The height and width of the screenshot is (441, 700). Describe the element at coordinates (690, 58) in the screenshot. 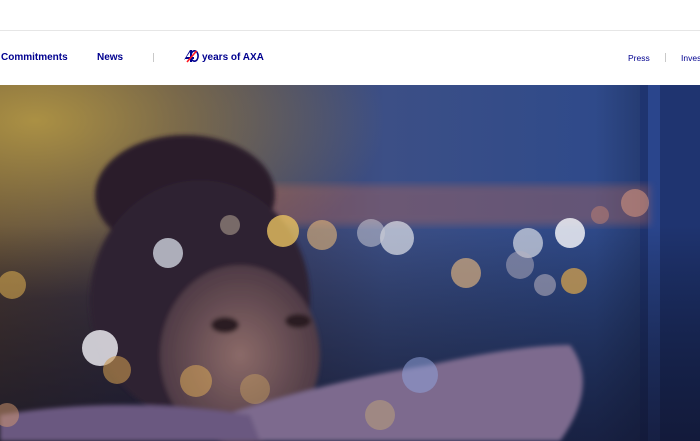

I see `nav-link-investors: Inves` at that location.